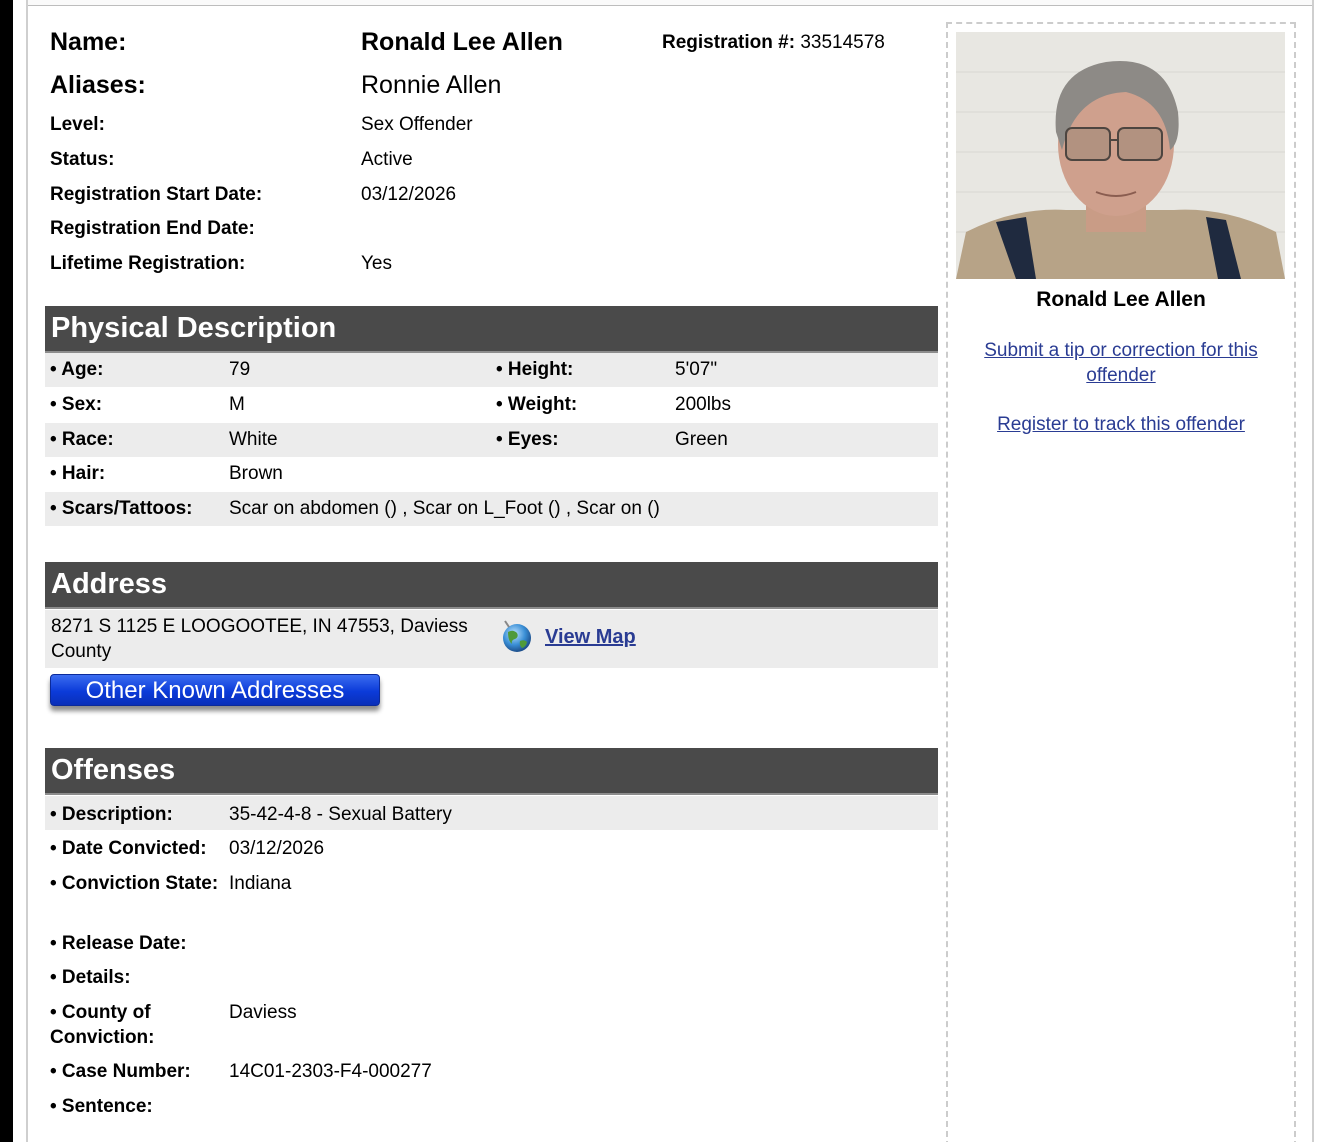  Describe the element at coordinates (462, 42) in the screenshot. I see `name-value: Ronald Lee Allen` at that location.